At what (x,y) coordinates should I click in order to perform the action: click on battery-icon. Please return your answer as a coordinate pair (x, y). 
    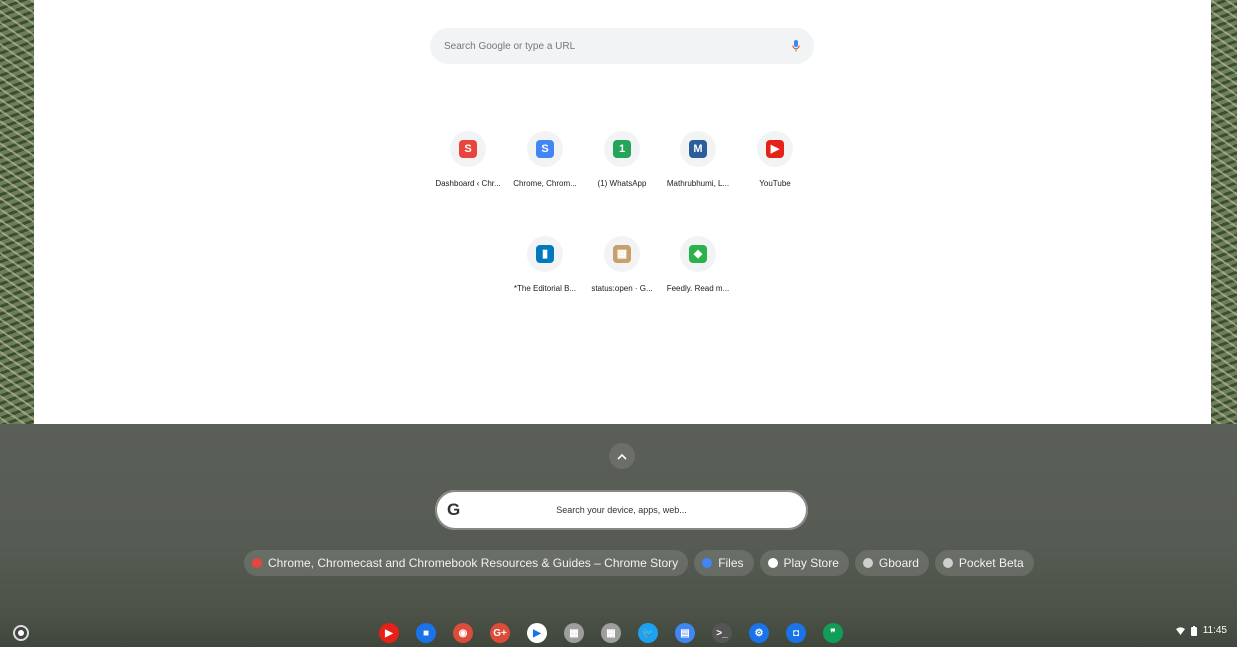
    Looking at the image, I should click on (1193, 630).